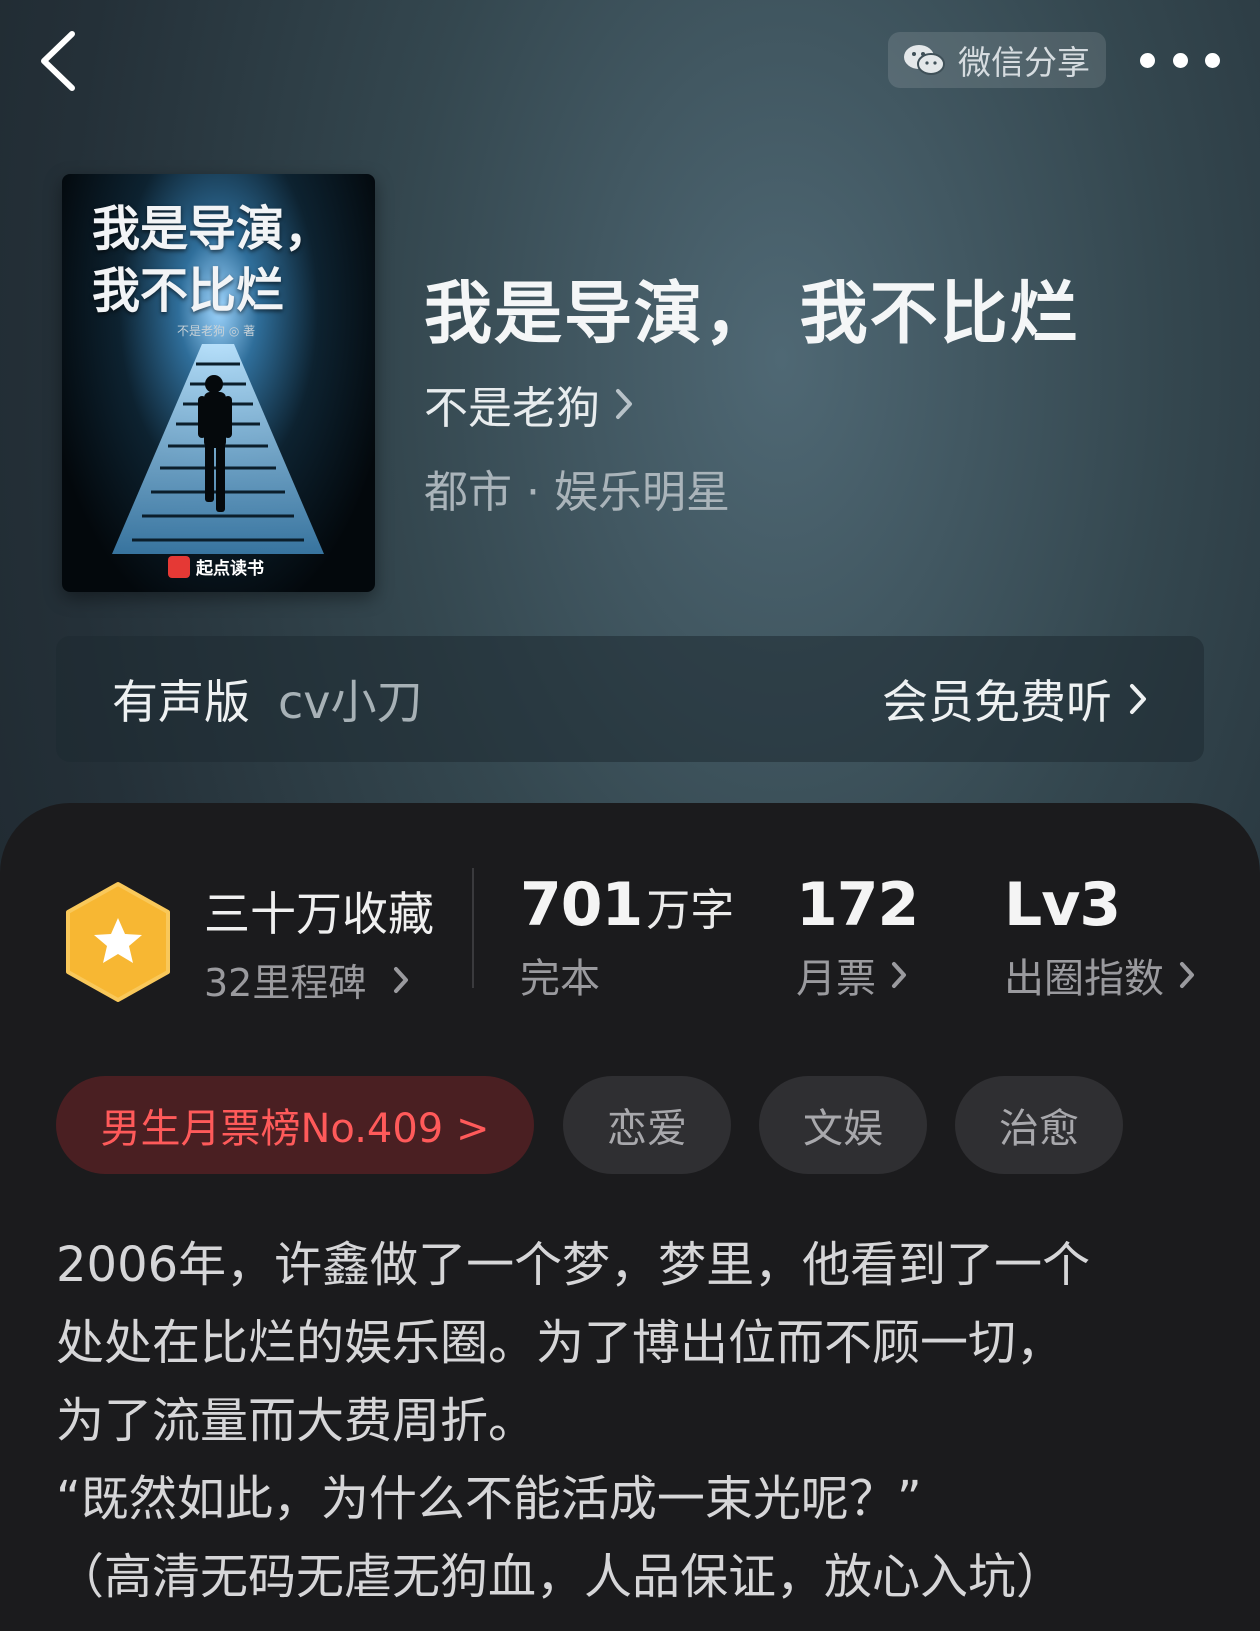 The height and width of the screenshot is (1631, 1260). What do you see at coordinates (647, 1125) in the screenshot?
I see `tag-romance: 恋爱` at bounding box center [647, 1125].